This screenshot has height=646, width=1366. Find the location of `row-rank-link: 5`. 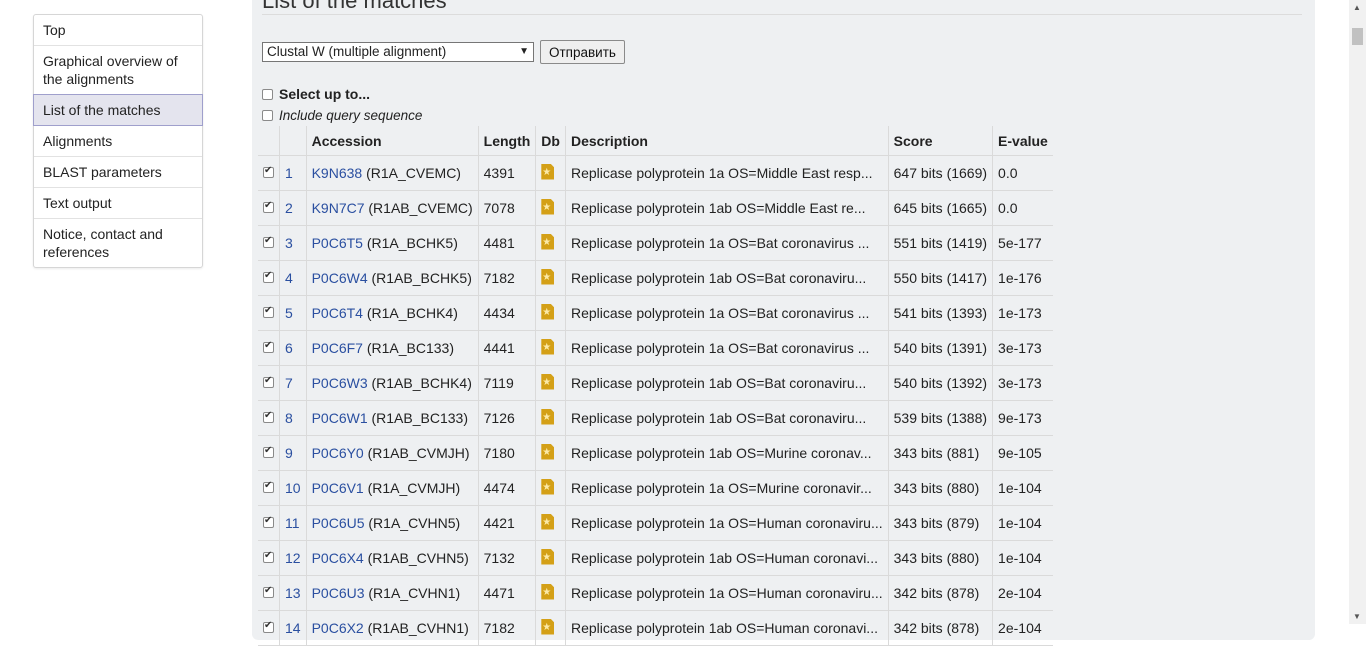

row-rank-link: 5 is located at coordinates (289, 313).